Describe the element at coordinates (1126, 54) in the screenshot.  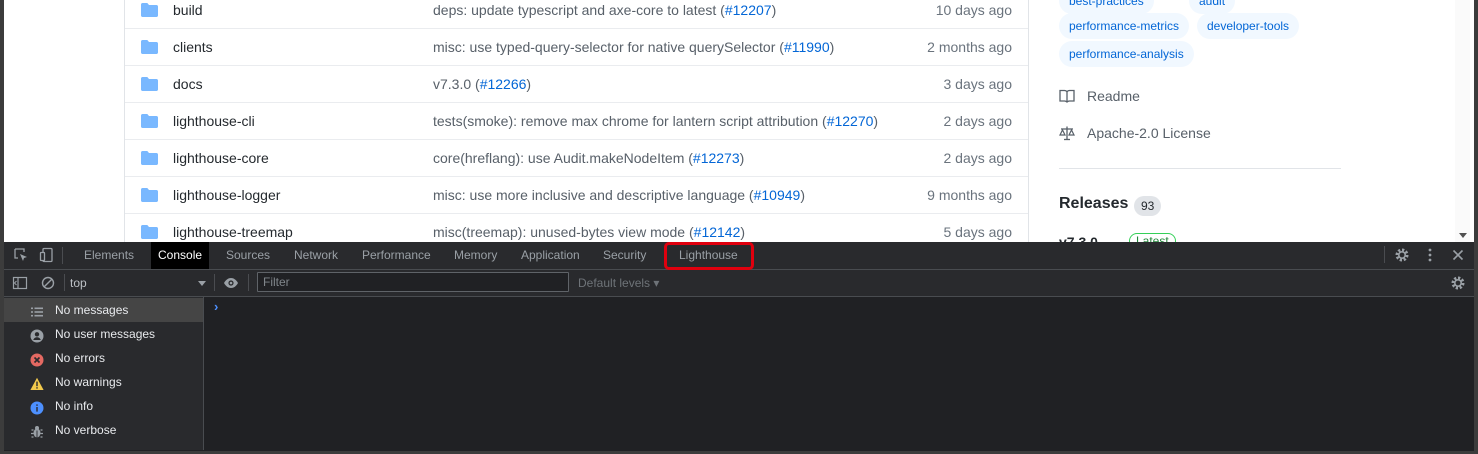
I see `topic-tag: performance-analysis` at that location.